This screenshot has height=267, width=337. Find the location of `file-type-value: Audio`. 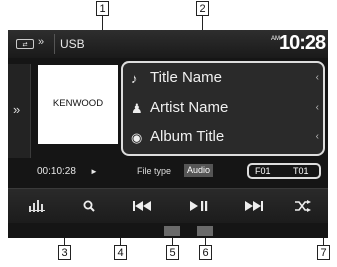

file-type-value: Audio is located at coordinates (199, 170).